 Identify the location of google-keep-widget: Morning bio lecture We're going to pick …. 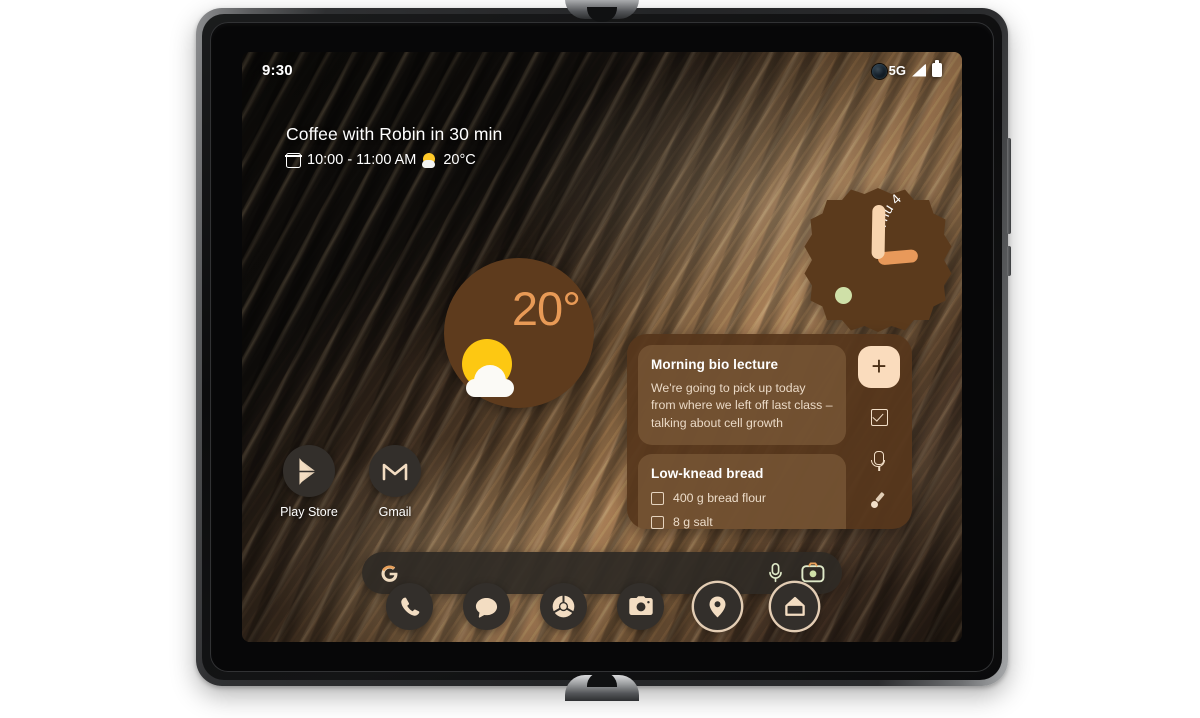
(769, 431).